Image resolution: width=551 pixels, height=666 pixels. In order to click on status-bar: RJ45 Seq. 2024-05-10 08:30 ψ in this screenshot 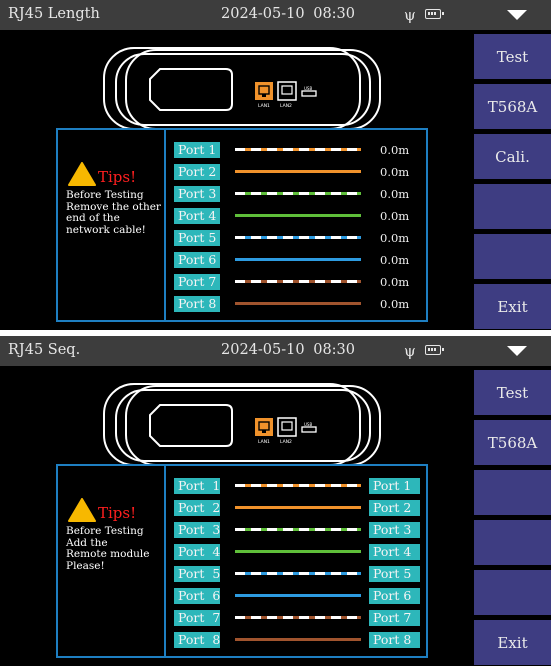, I will do `click(275, 351)`.